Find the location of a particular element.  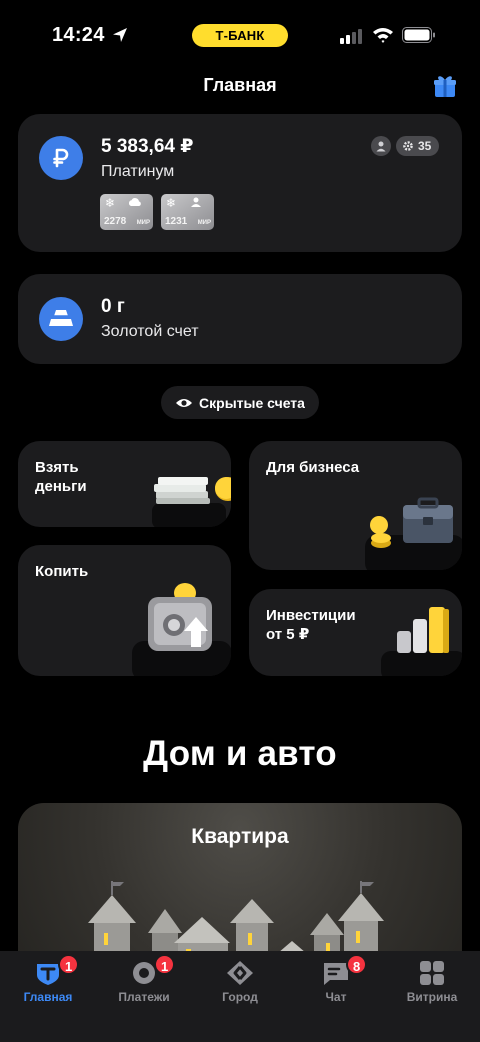

wifi-icon is located at coordinates (383, 35).